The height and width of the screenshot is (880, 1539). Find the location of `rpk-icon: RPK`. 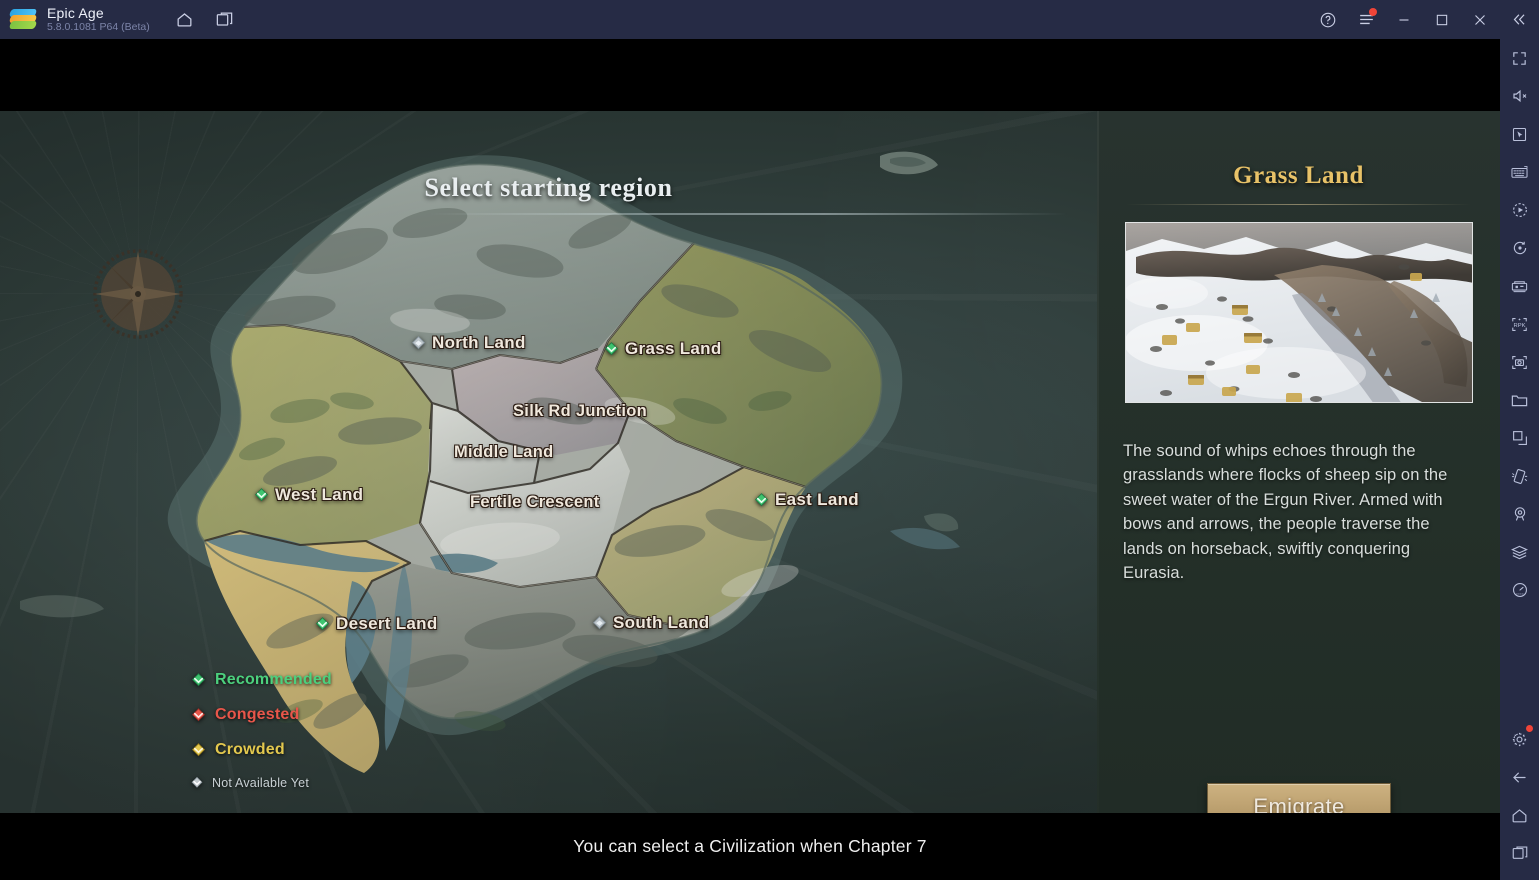

rpk-icon: RPK is located at coordinates (1519, 324).